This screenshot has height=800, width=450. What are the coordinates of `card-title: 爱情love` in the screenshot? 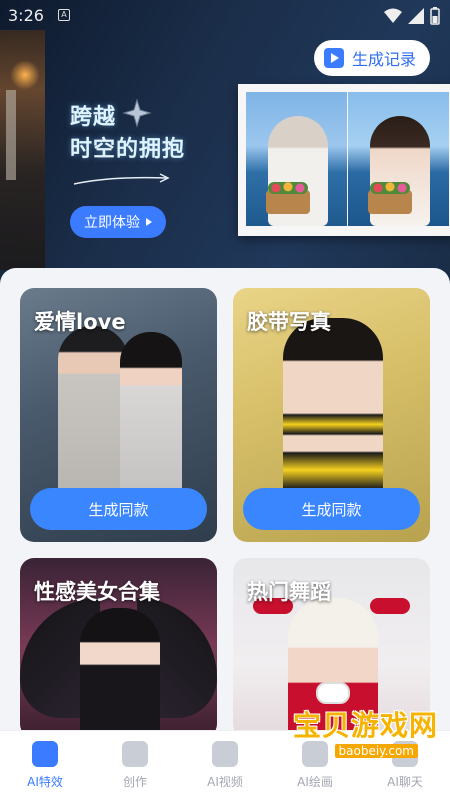 It's located at (80, 322).